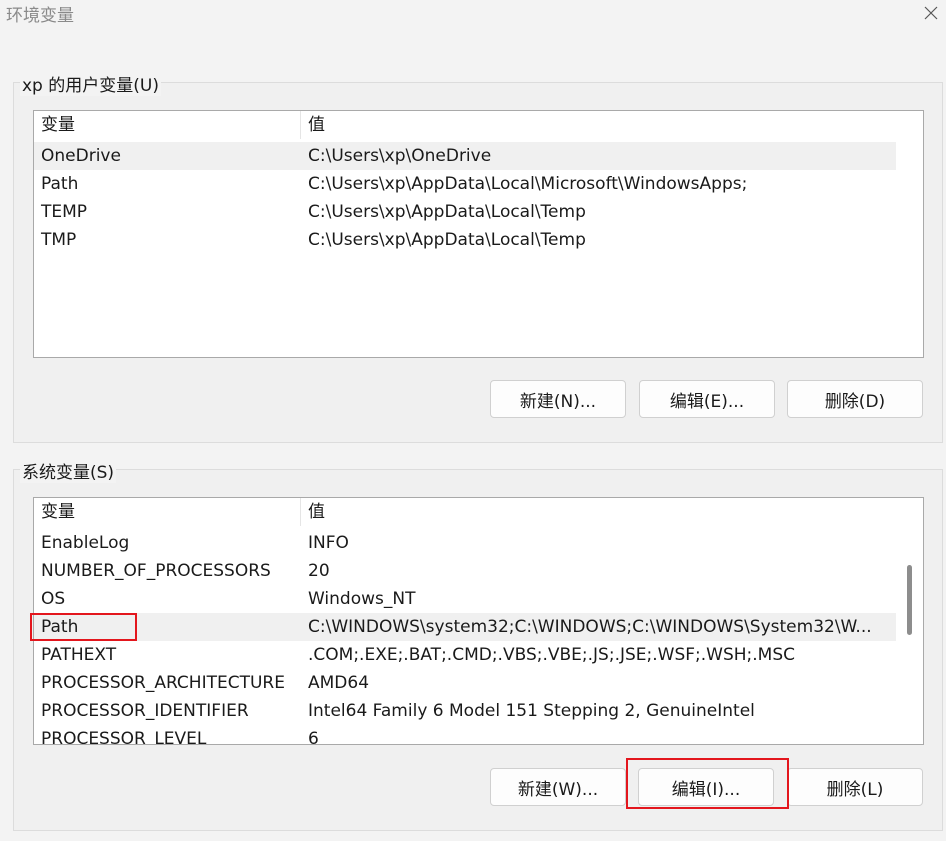 Image resolution: width=946 pixels, height=841 pixels. I want to click on variable-name-cell: PROCESSOR_ARCHITECTURE, so click(163, 683).